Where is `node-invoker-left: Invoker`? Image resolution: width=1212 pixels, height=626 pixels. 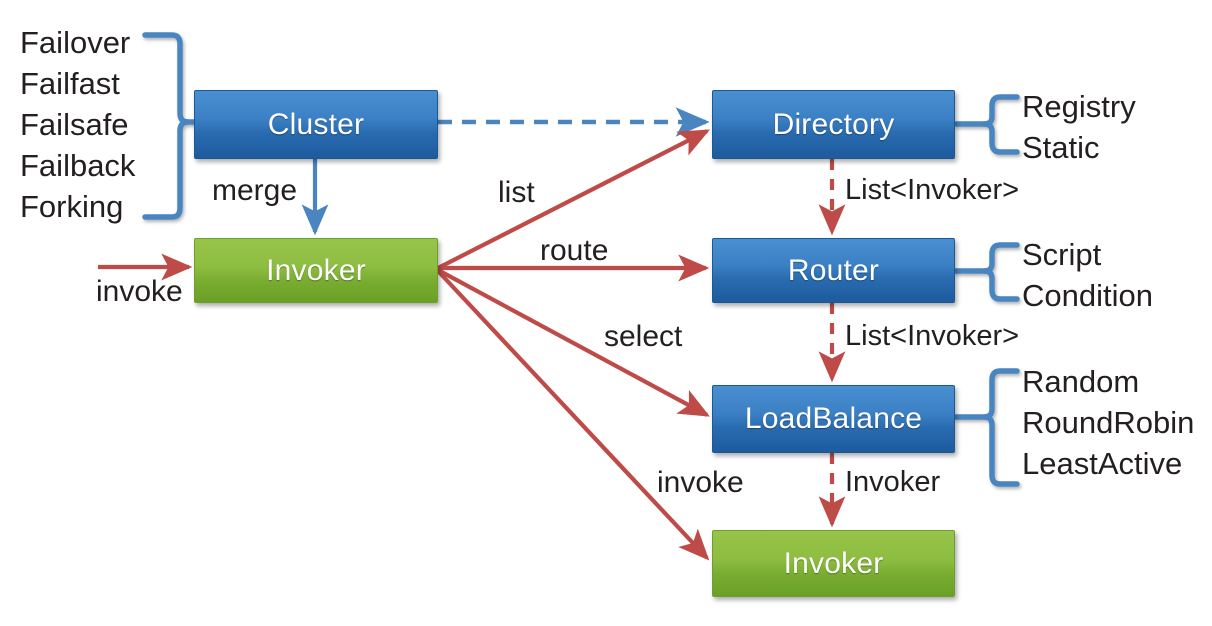
node-invoker-left: Invoker is located at coordinates (316, 270).